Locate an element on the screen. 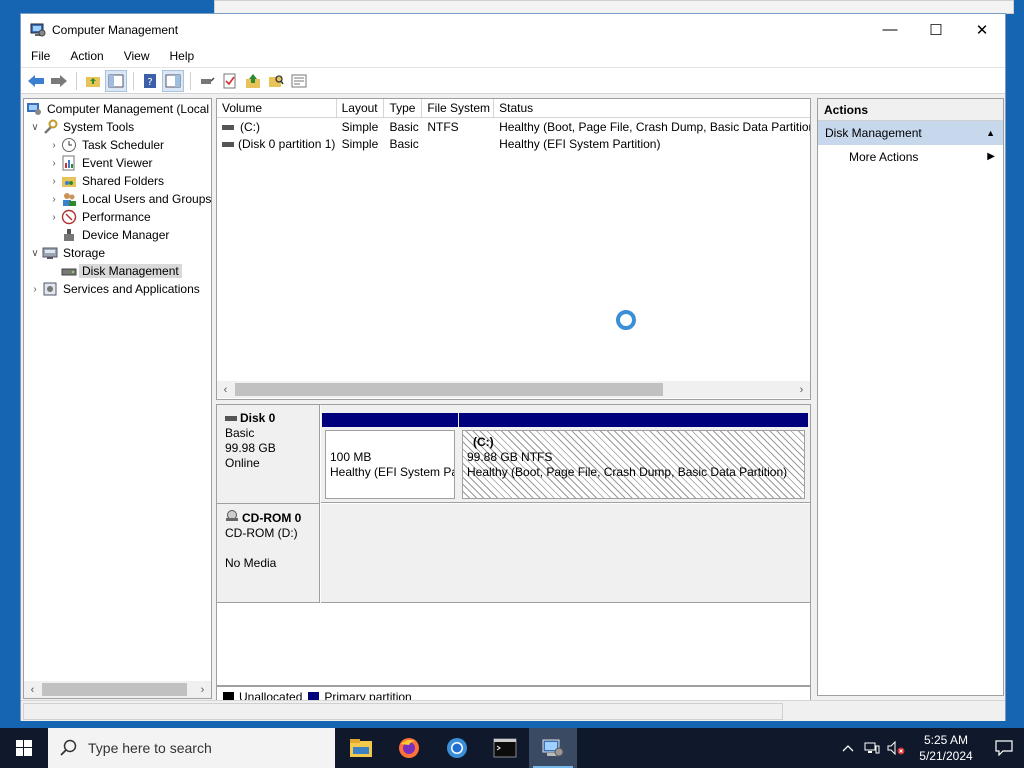 Image resolution: width=1024 pixels, height=768 pixels. taskbar-firefox is located at coordinates (409, 748).